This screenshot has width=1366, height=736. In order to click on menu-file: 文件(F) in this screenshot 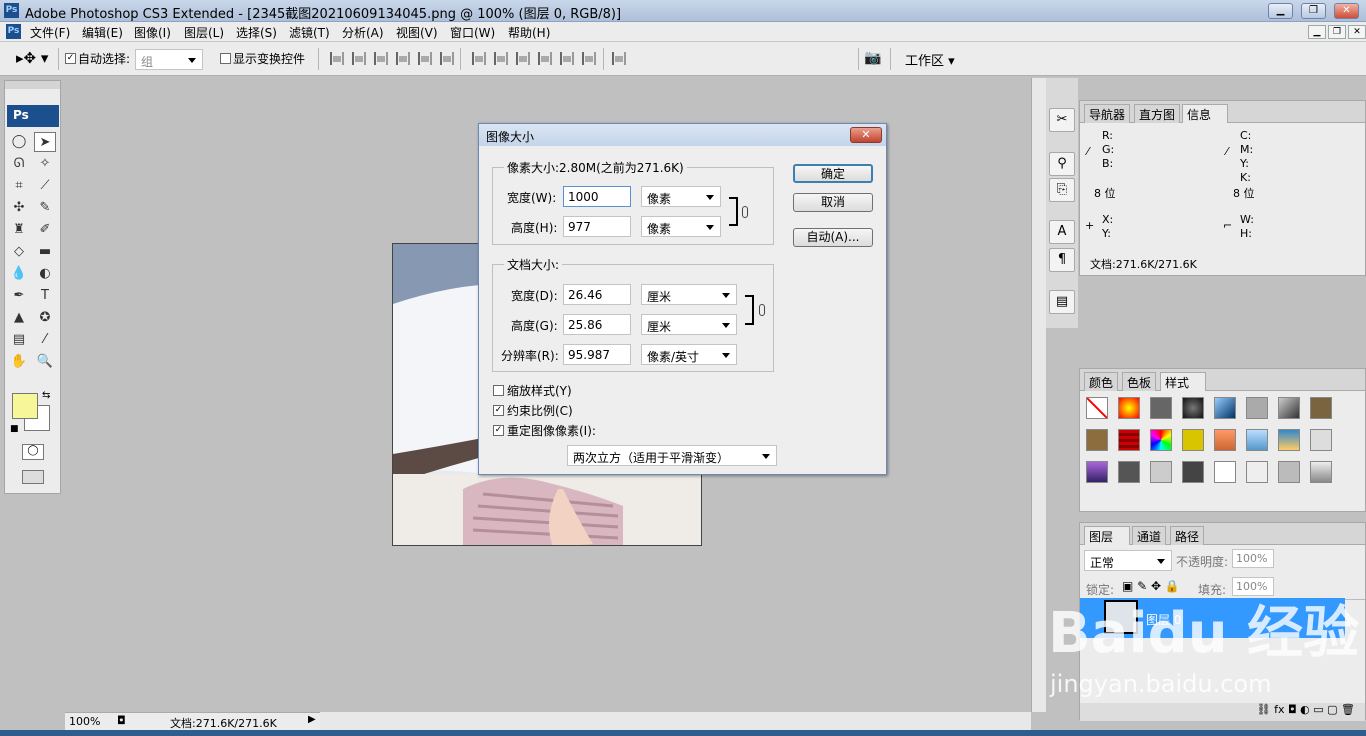, I will do `click(50, 32)`.